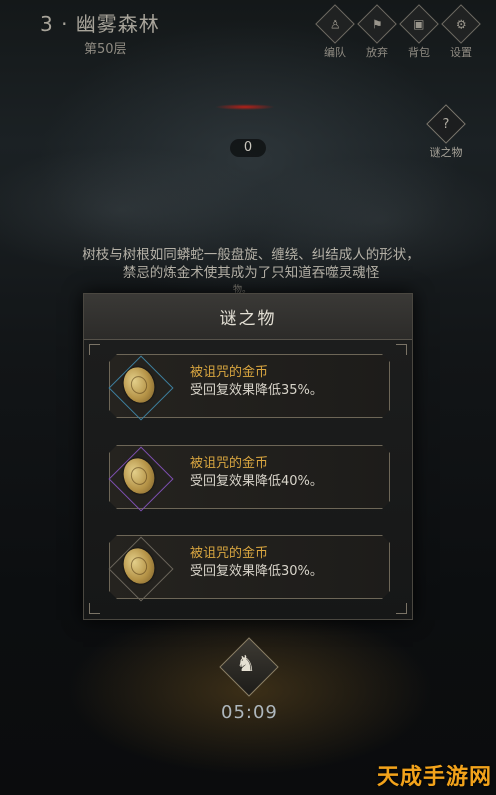  I want to click on countdown-timer: 05:09, so click(249, 712).